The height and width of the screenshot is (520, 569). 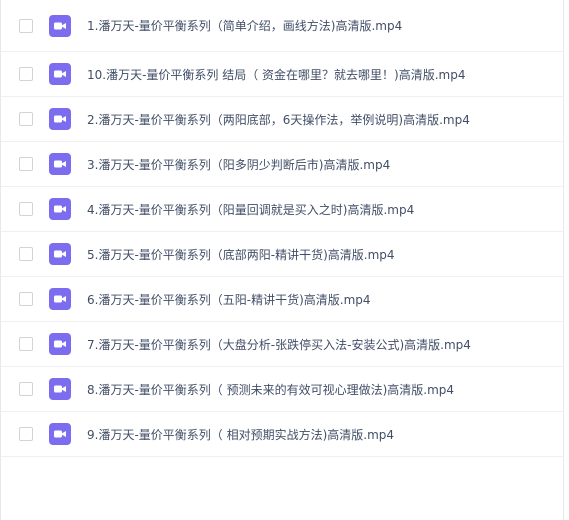 I want to click on file-name: 5.潘万天-量价平衡系列（底部两阳-精讲干货)高清版.mp4, so click(x=241, y=254).